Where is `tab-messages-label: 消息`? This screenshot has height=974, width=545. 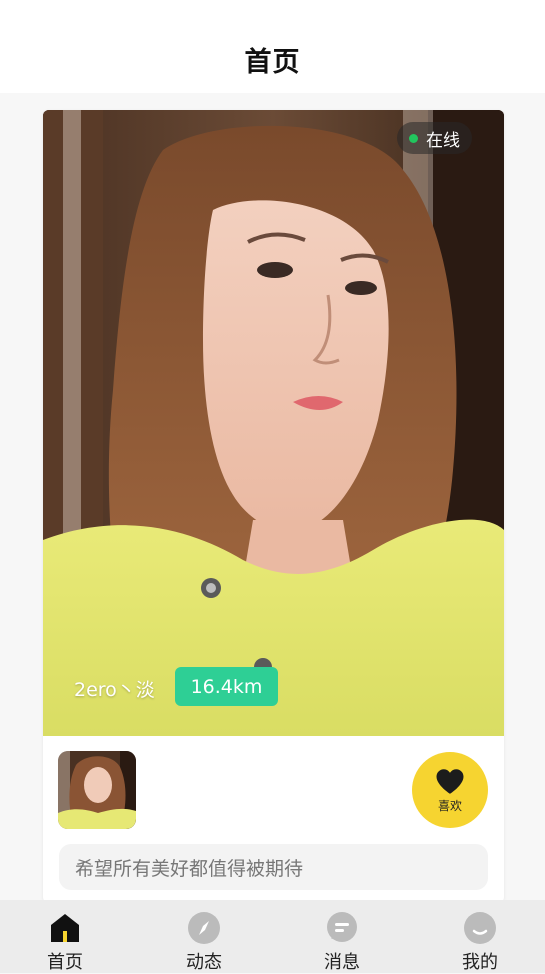 tab-messages-label: 消息 is located at coordinates (342, 962).